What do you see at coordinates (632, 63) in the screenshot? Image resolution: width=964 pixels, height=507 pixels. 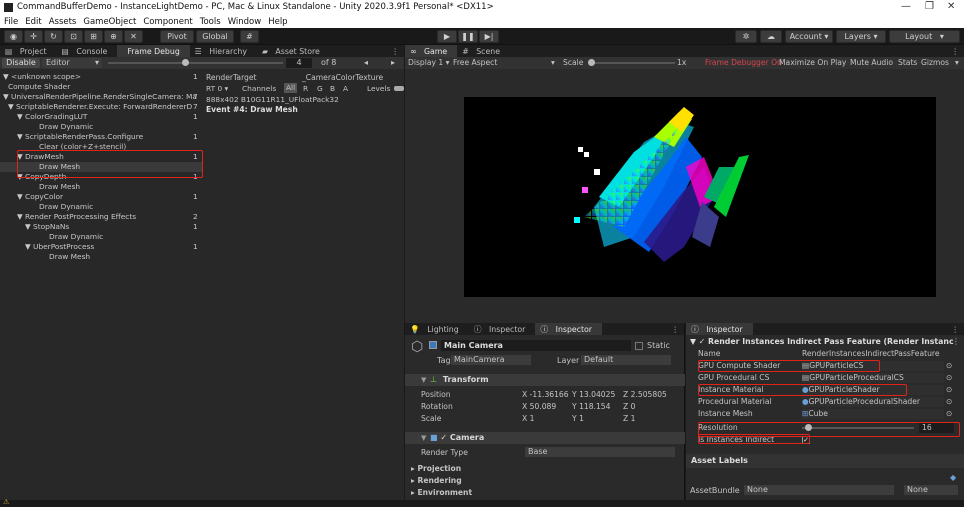 I see `scale-slider` at bounding box center [632, 63].